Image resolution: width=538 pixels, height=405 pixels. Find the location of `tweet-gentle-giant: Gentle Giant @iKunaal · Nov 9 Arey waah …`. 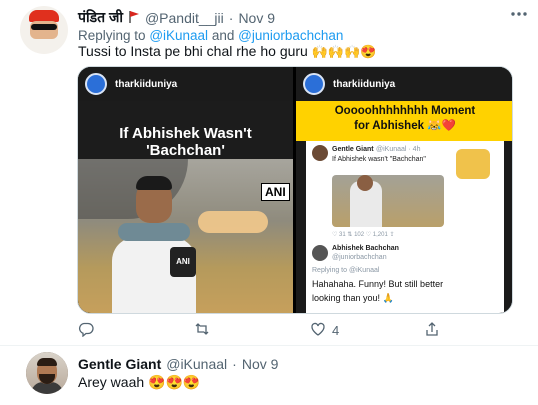

tweet-gentle-giant: Gentle Giant @iKunaal · Nov 9 Arey waah … is located at coordinates (269, 375).